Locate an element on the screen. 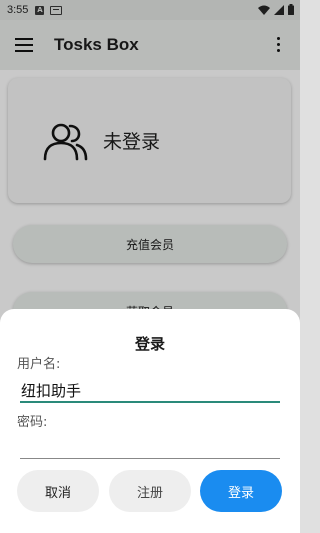 Image resolution: width=320 pixels, height=533 pixels. dialog-title: 登录 is located at coordinates (149, 344).